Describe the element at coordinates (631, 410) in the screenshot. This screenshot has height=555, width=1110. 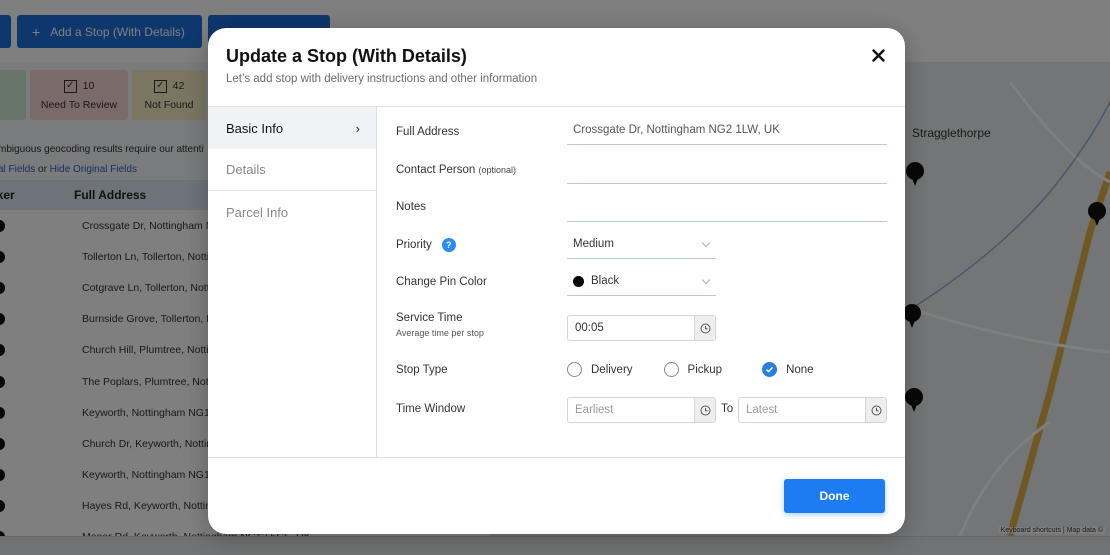
I see `earliest-placeholder: Earliest` at that location.